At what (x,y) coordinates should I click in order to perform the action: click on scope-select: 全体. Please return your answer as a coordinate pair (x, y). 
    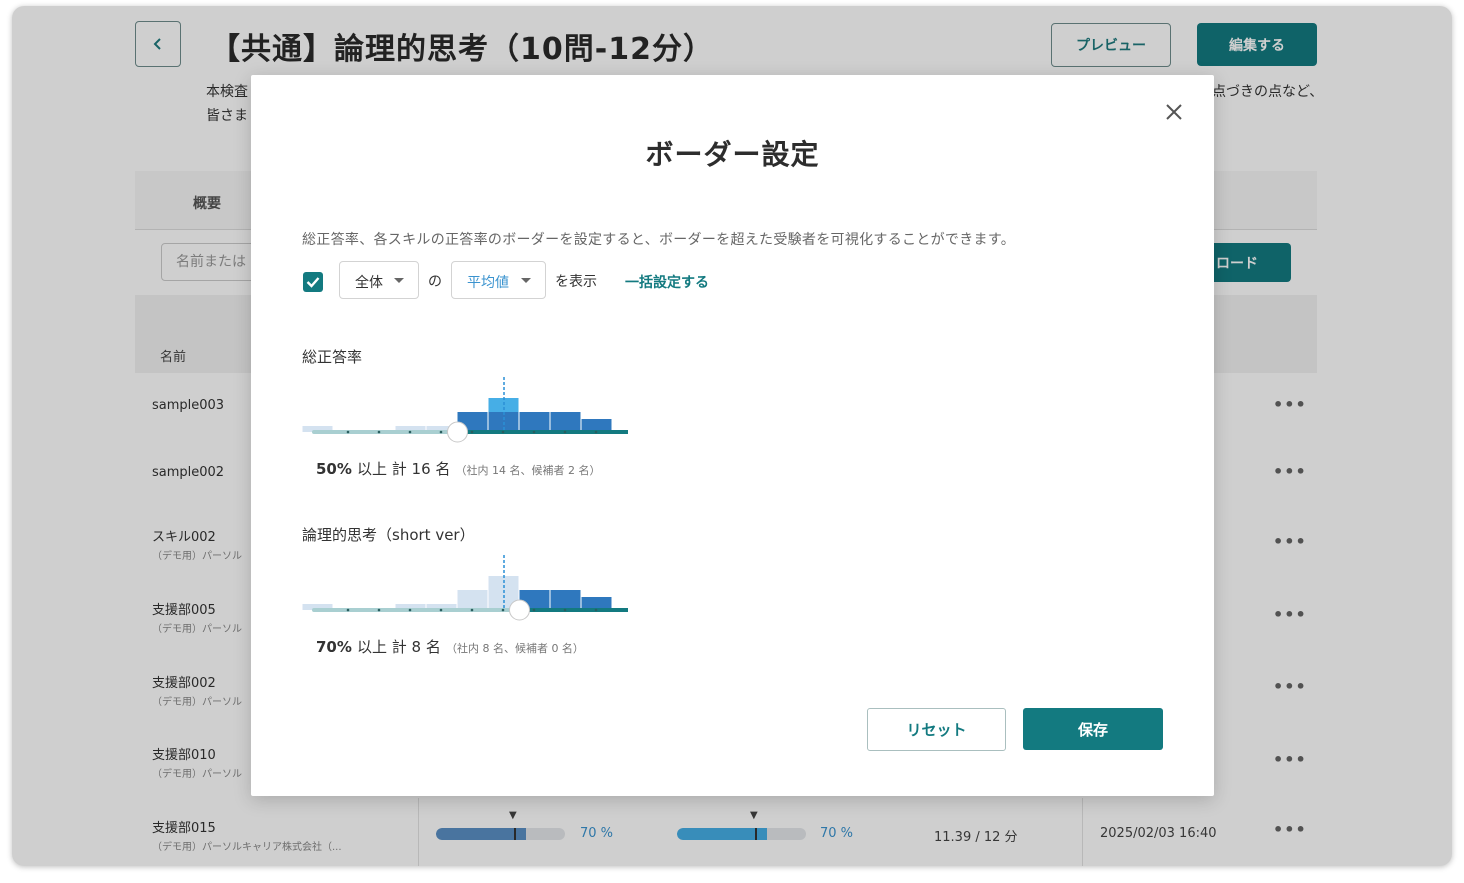
    Looking at the image, I should click on (379, 280).